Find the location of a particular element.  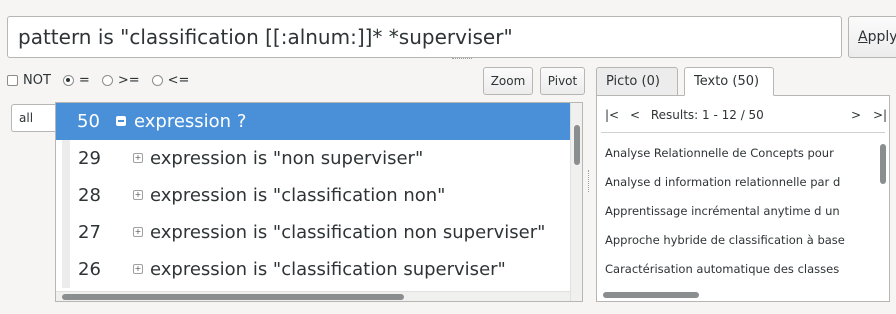

row-count: 26 is located at coordinates (89, 269).